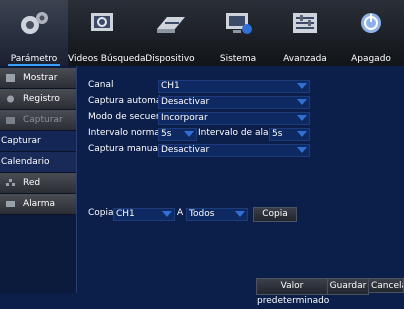 The height and width of the screenshot is (309, 404). What do you see at coordinates (234, 150) in the screenshot?
I see `manual-capture-select: Desactivar` at bounding box center [234, 150].